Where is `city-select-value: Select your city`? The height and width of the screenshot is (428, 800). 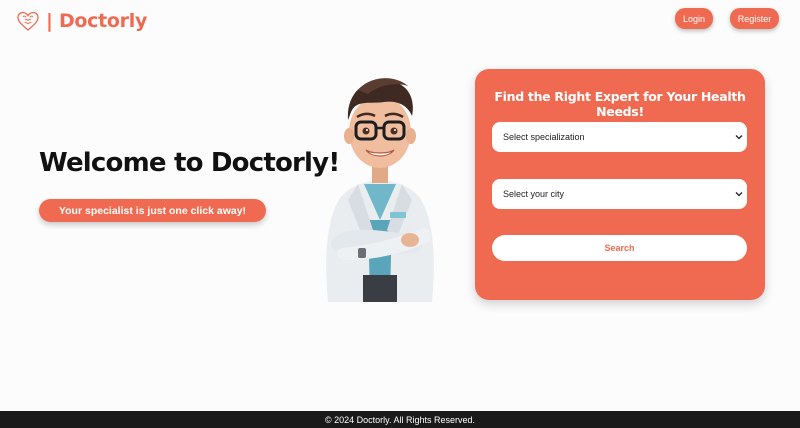
city-select-value: Select your city is located at coordinates (534, 194).